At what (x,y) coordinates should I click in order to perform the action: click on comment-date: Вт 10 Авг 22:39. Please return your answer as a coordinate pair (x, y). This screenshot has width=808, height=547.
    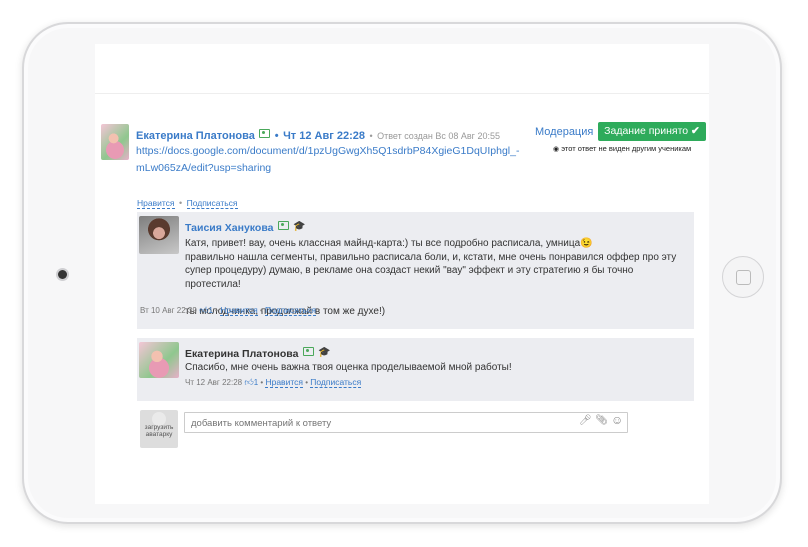
    Looking at the image, I should click on (168, 310).